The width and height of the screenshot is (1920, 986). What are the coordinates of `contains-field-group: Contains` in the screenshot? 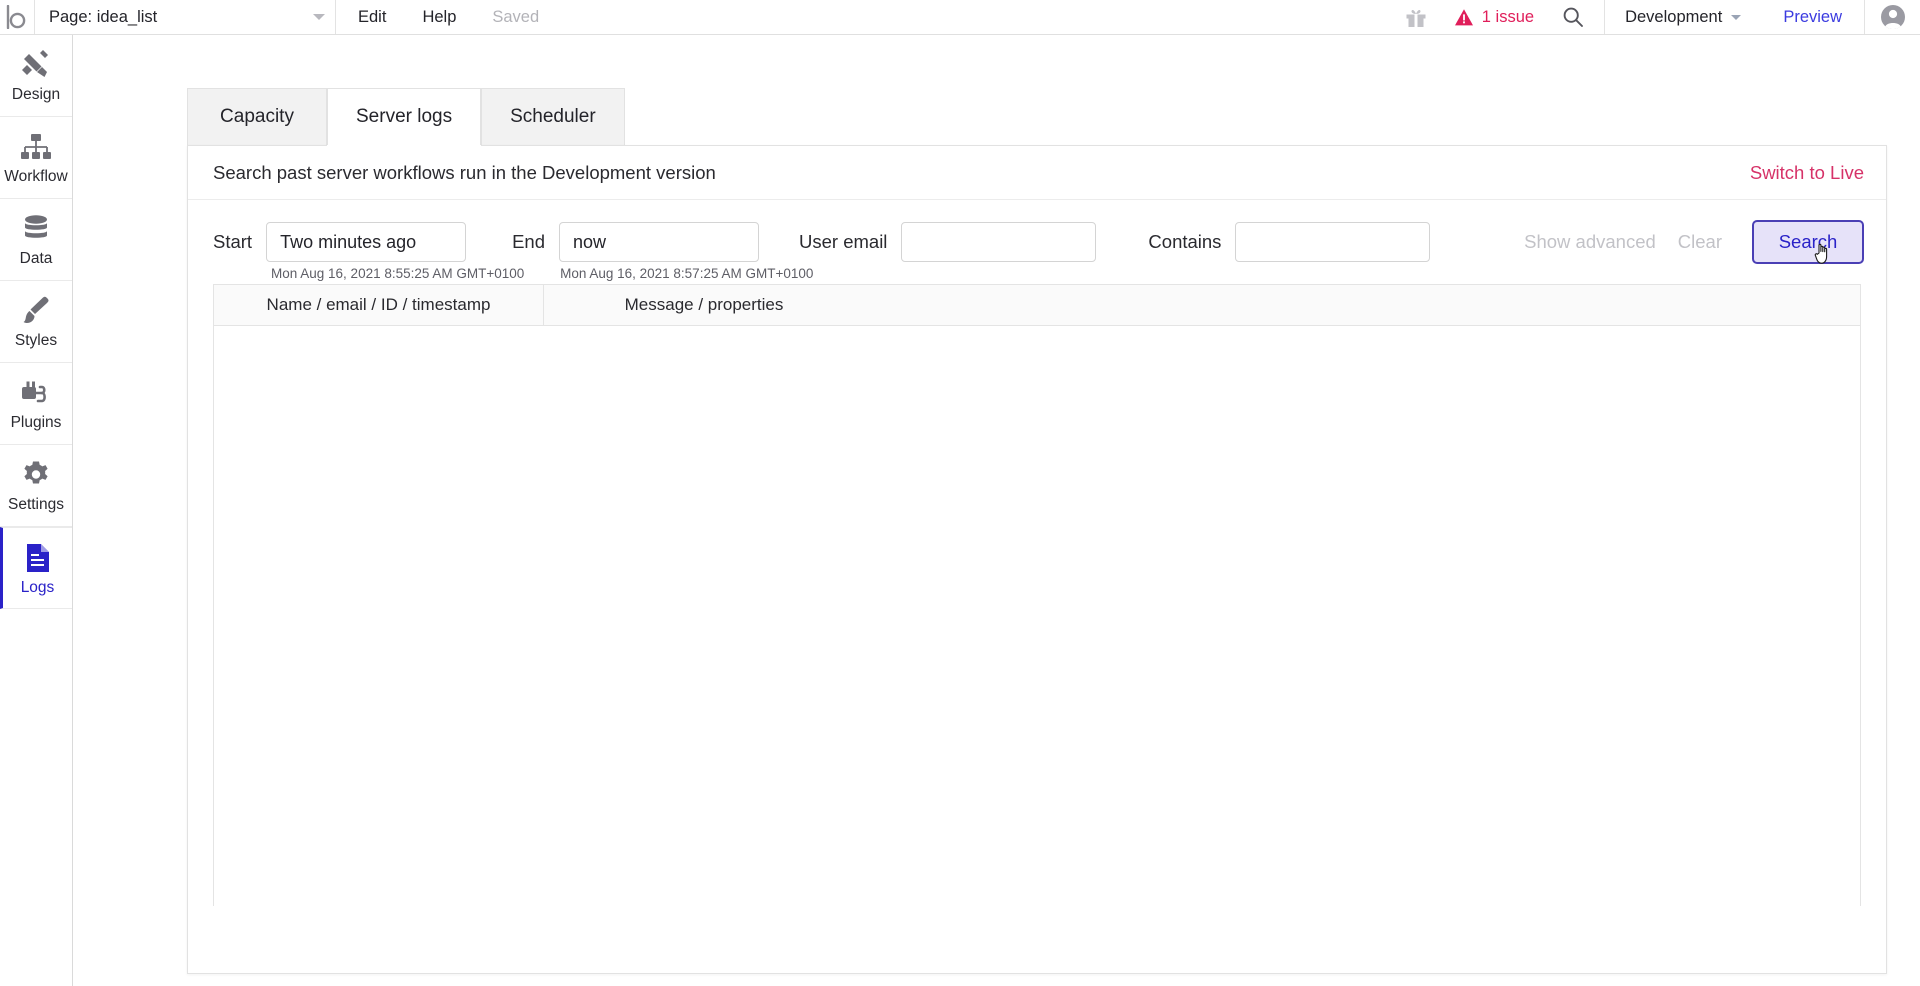 It's located at (1289, 242).